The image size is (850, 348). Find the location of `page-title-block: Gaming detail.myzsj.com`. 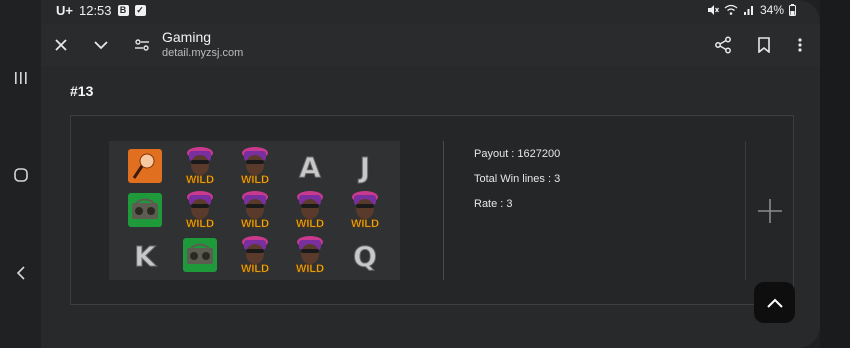

page-title-block: Gaming detail.myzsj.com is located at coordinates (202, 44).